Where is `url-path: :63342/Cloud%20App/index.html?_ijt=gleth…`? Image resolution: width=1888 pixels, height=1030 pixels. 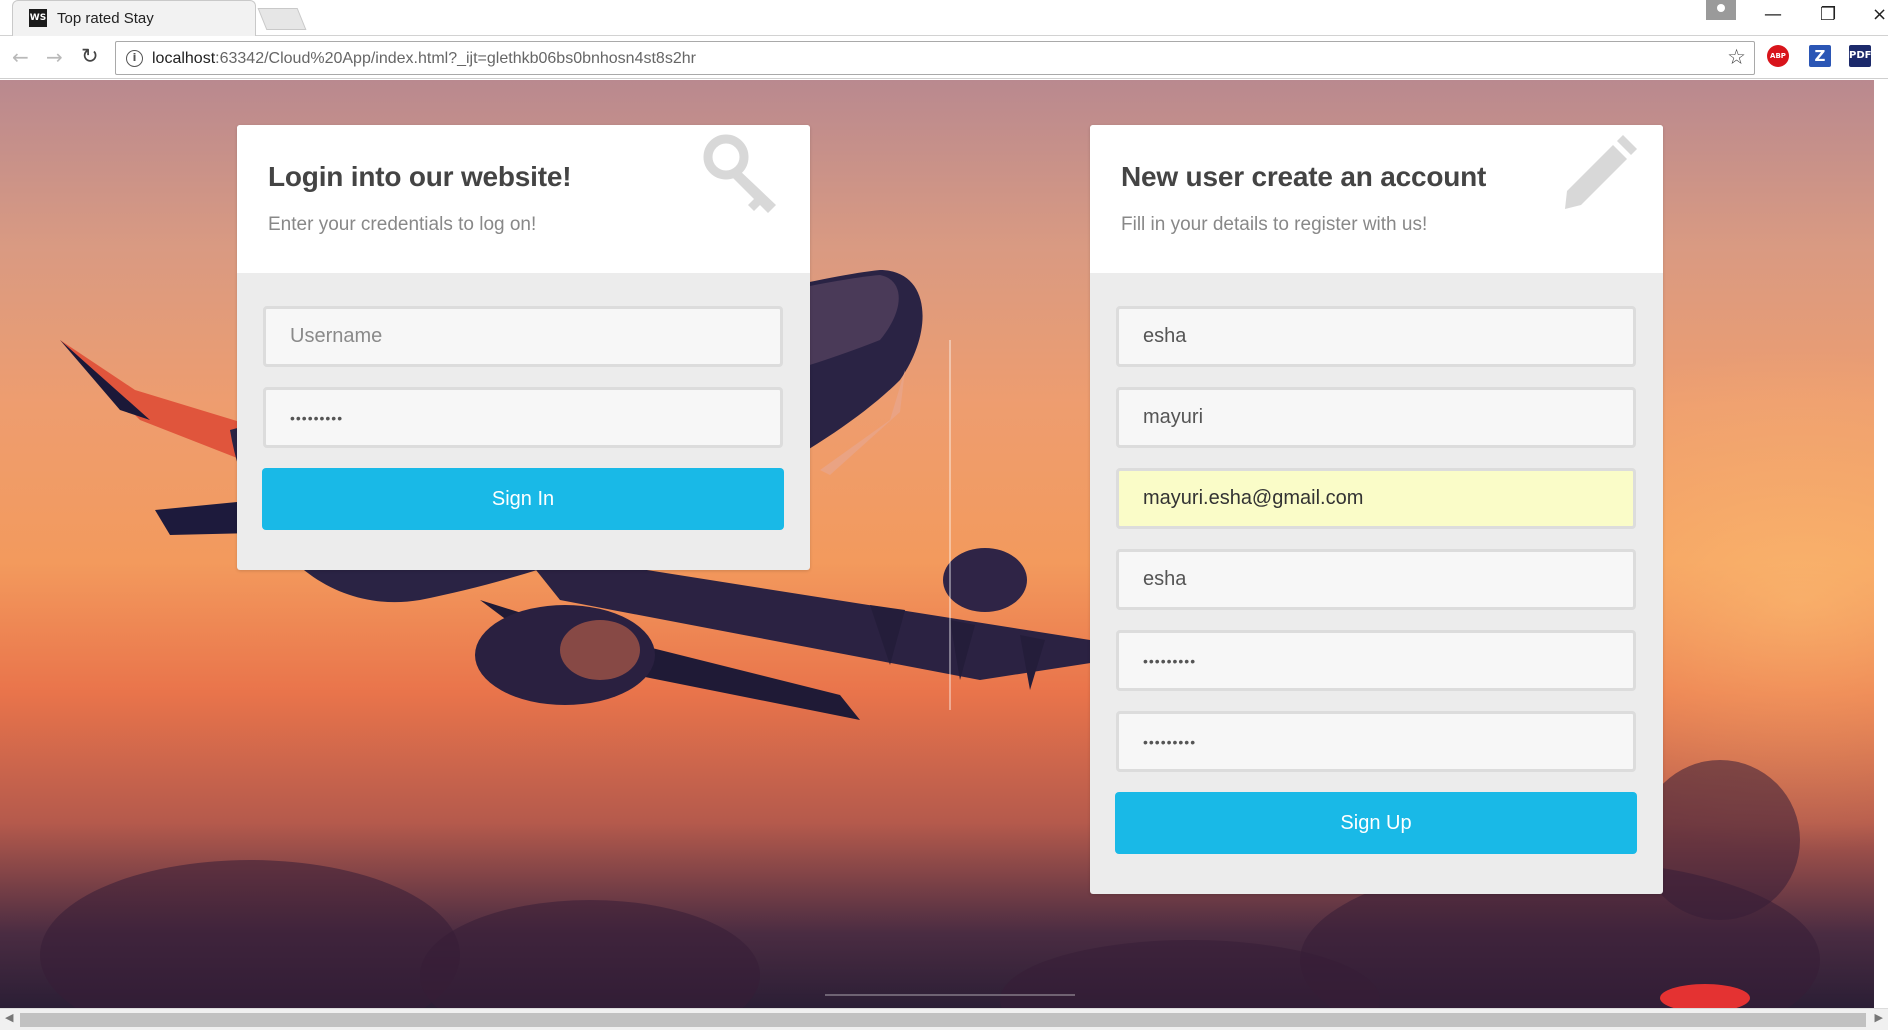
url-path: :63342/Cloud%20App/index.html?_ijt=gleth… is located at coordinates (455, 58).